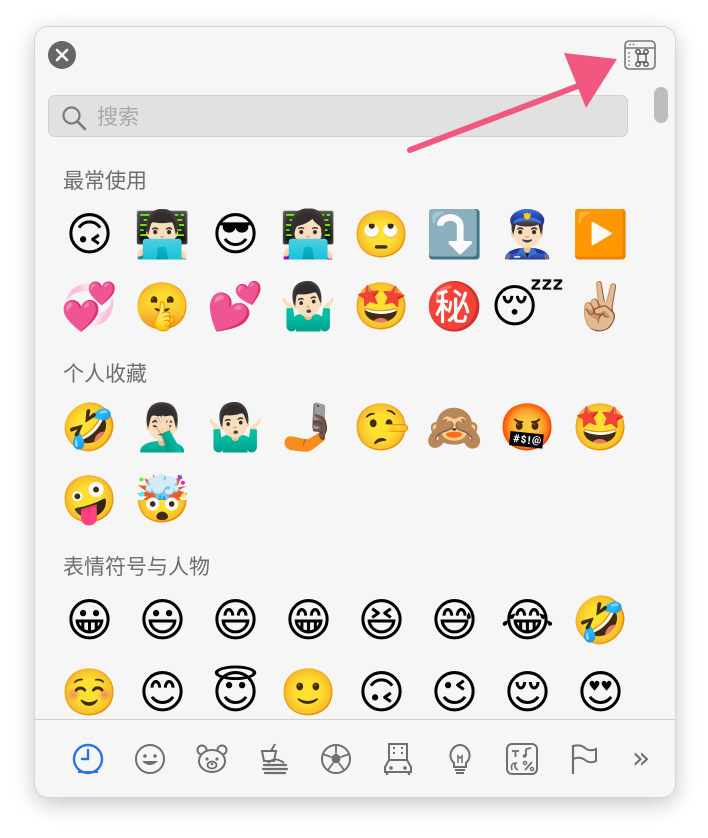  What do you see at coordinates (641, 758) in the screenshot?
I see `more-categories-button: »` at bounding box center [641, 758].